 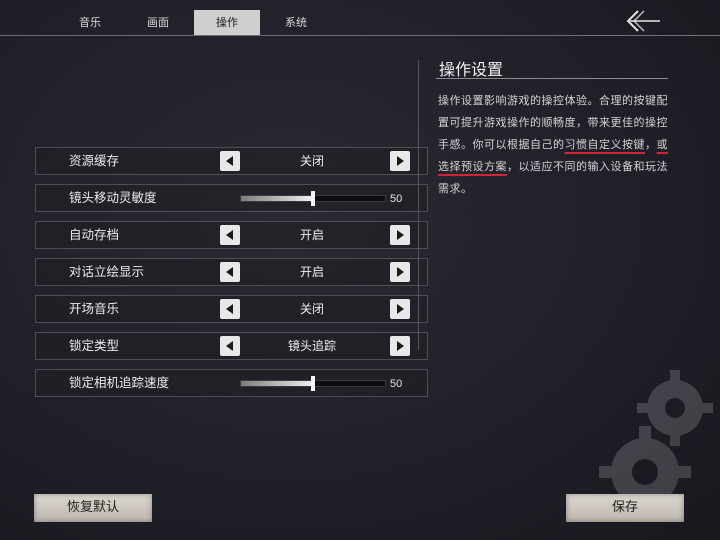 I want to click on setting-row-autosave: 自动存档 开启, so click(x=231, y=235).